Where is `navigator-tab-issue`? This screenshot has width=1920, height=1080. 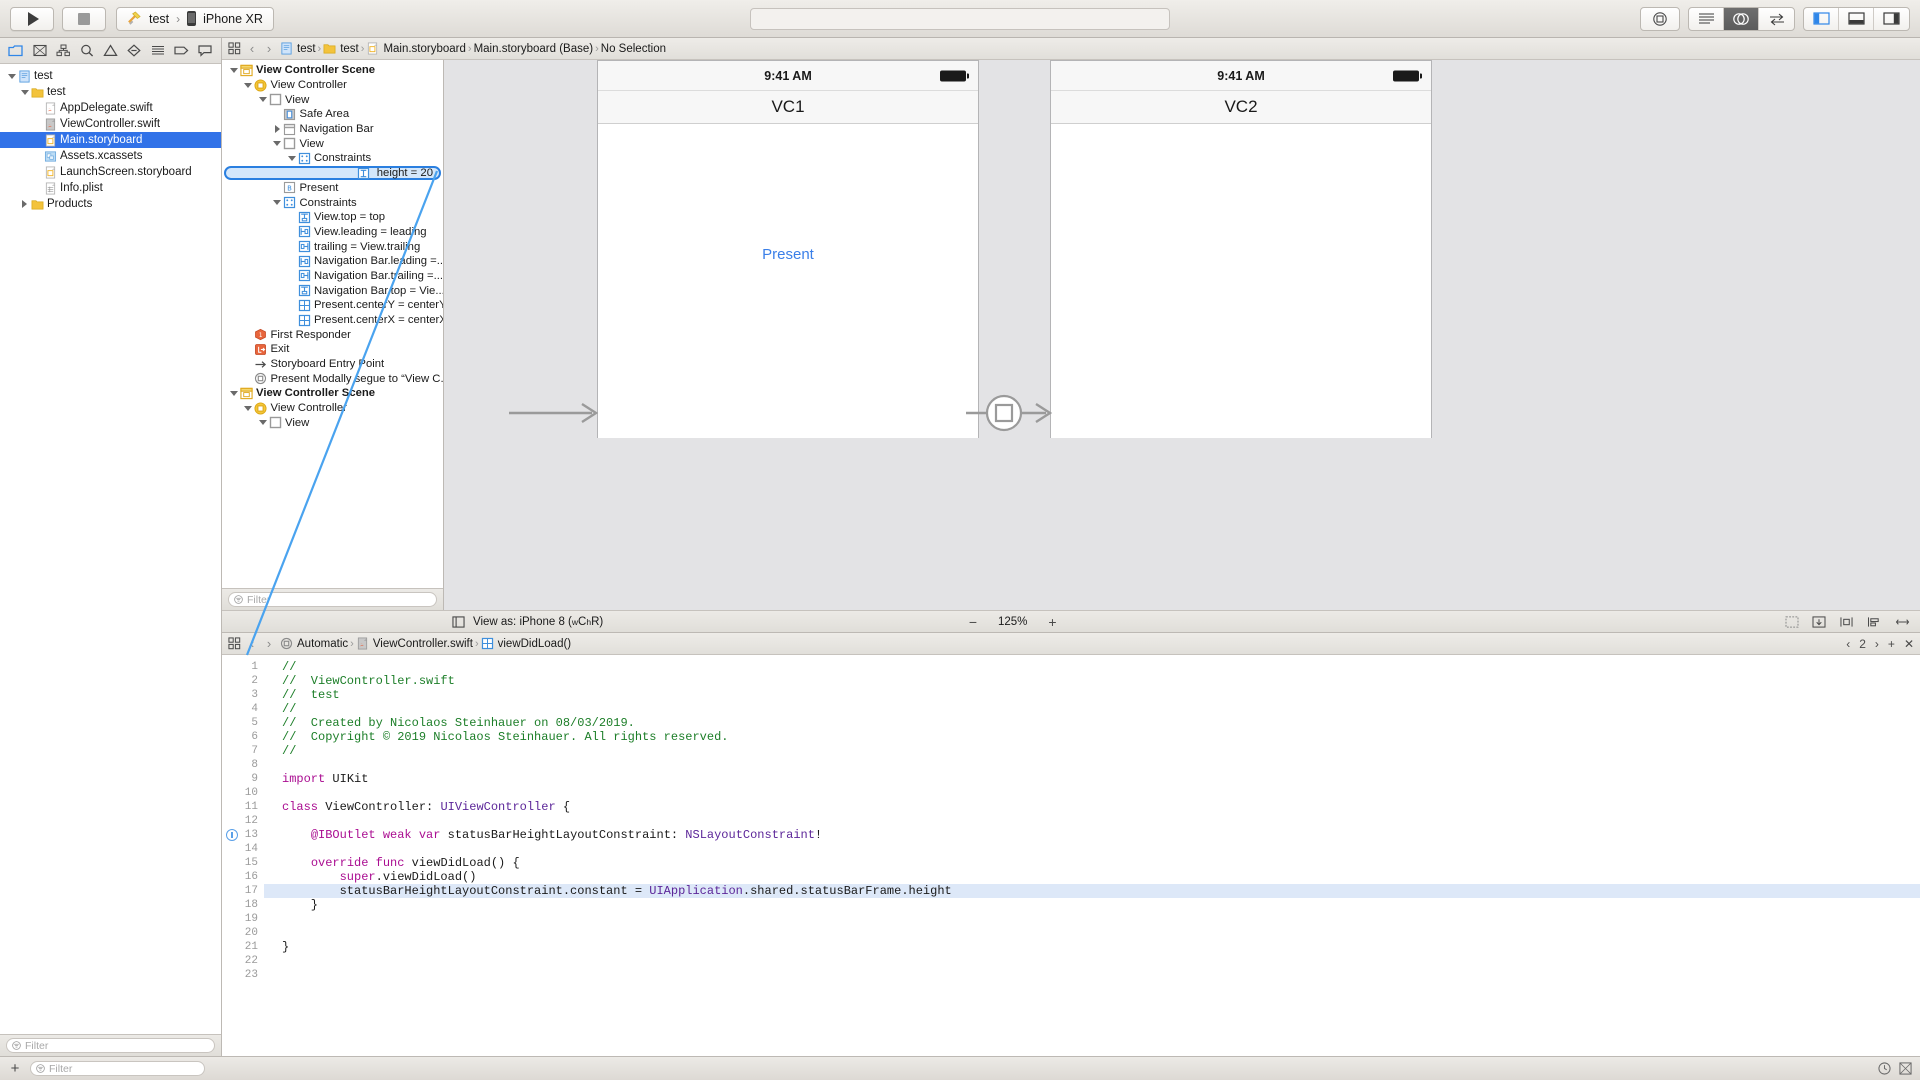
navigator-tab-issue is located at coordinates (111, 51).